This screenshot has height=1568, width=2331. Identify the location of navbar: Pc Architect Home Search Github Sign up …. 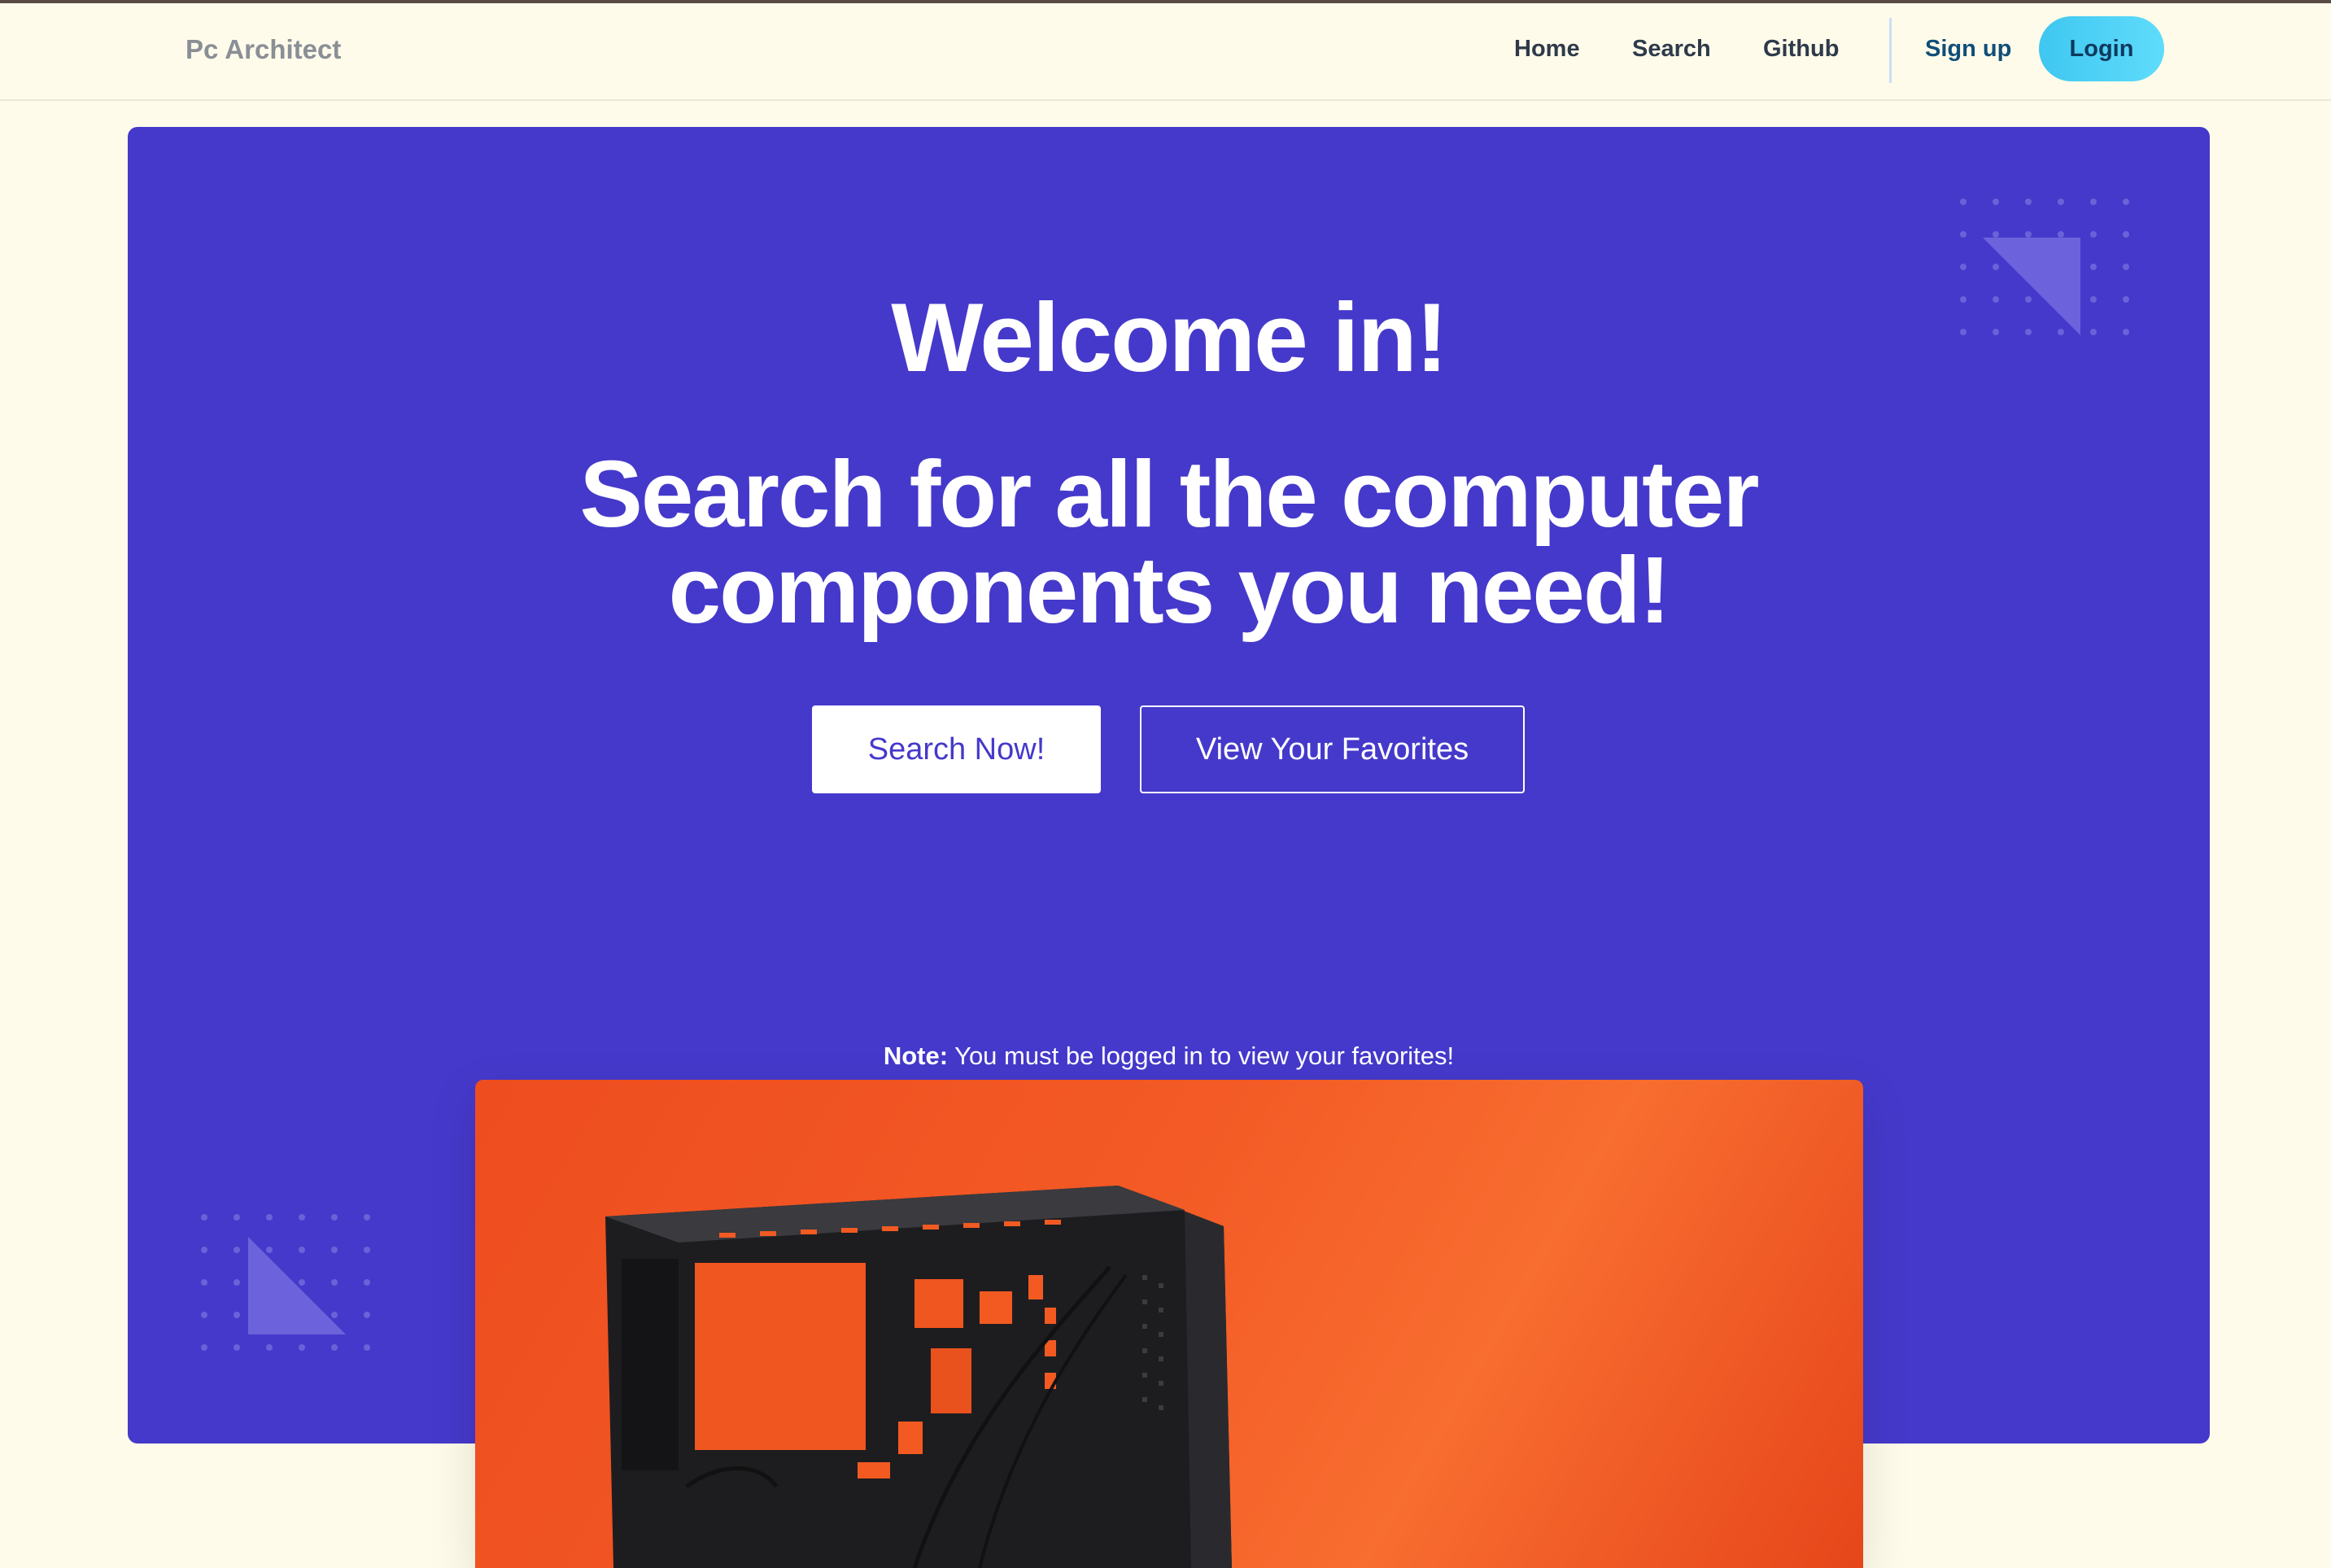
(1165, 52).